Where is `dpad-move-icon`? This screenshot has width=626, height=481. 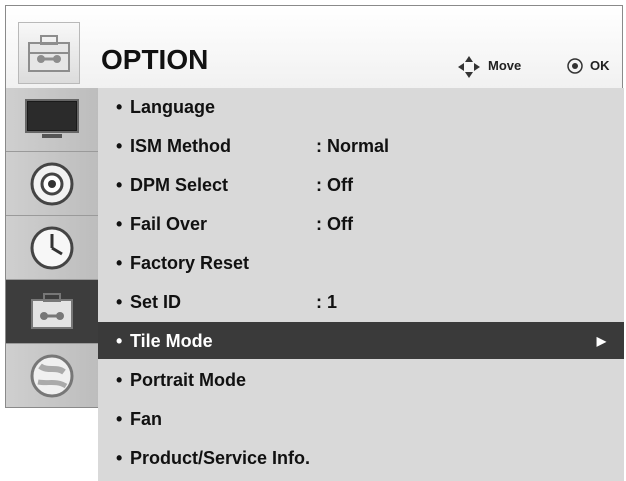 dpad-move-icon is located at coordinates (469, 67).